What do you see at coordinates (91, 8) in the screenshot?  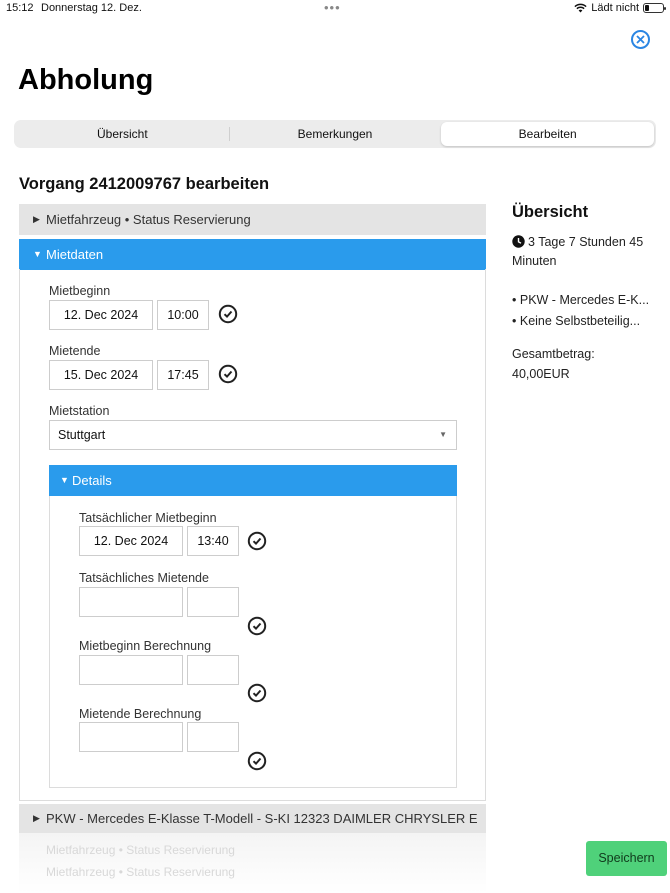 I see `status-date: Donnerstag 12. Dez.` at bounding box center [91, 8].